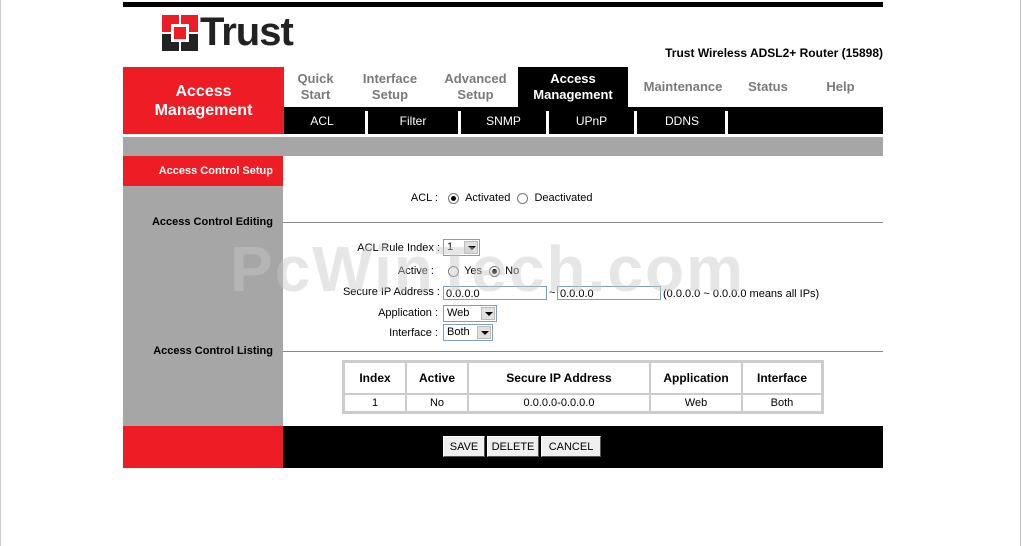 Image resolution: width=1022 pixels, height=546 pixels. What do you see at coordinates (488, 198) in the screenshot?
I see `acl-activated-label: Activated` at bounding box center [488, 198].